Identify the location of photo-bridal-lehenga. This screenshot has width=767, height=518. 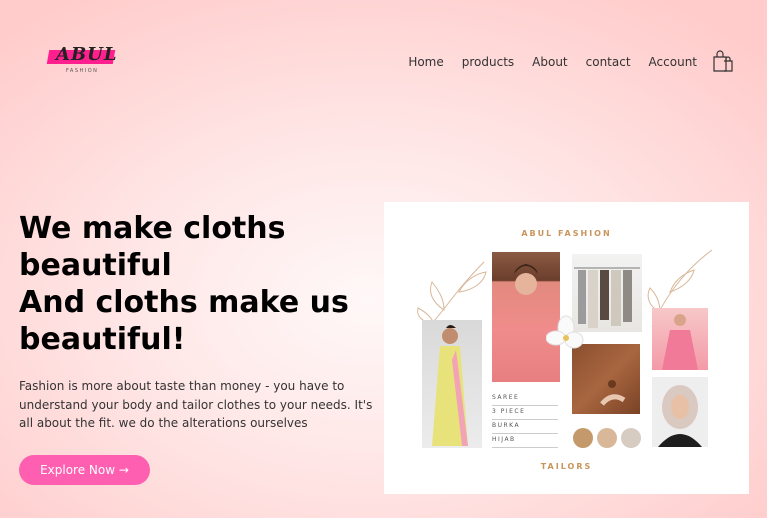
(680, 339).